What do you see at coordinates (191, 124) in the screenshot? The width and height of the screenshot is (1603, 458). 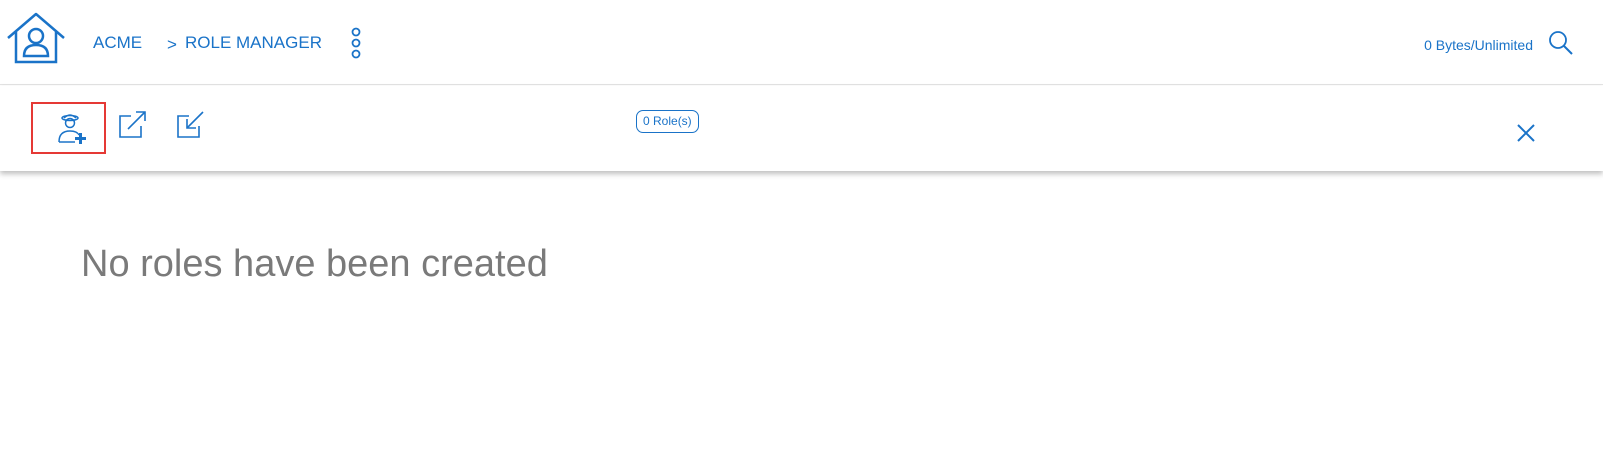 I see `import-icon` at bounding box center [191, 124].